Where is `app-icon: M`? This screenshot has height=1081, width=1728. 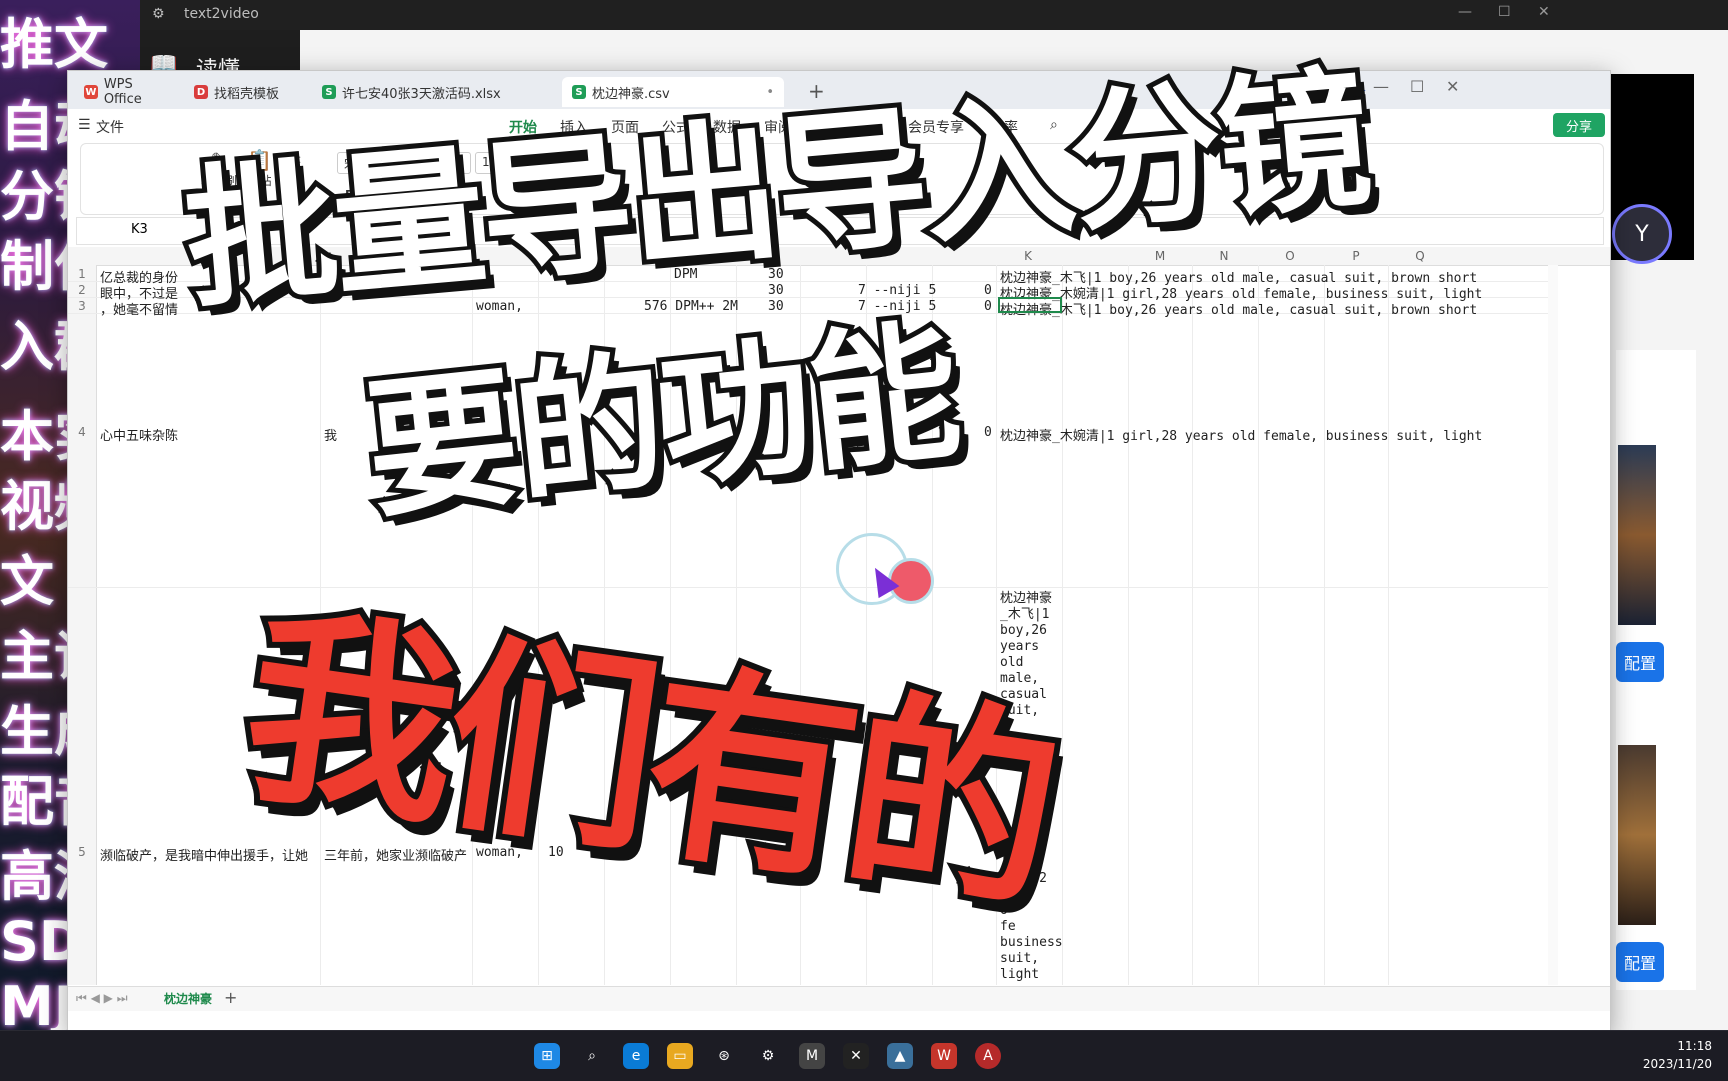 app-icon: M is located at coordinates (812, 1056).